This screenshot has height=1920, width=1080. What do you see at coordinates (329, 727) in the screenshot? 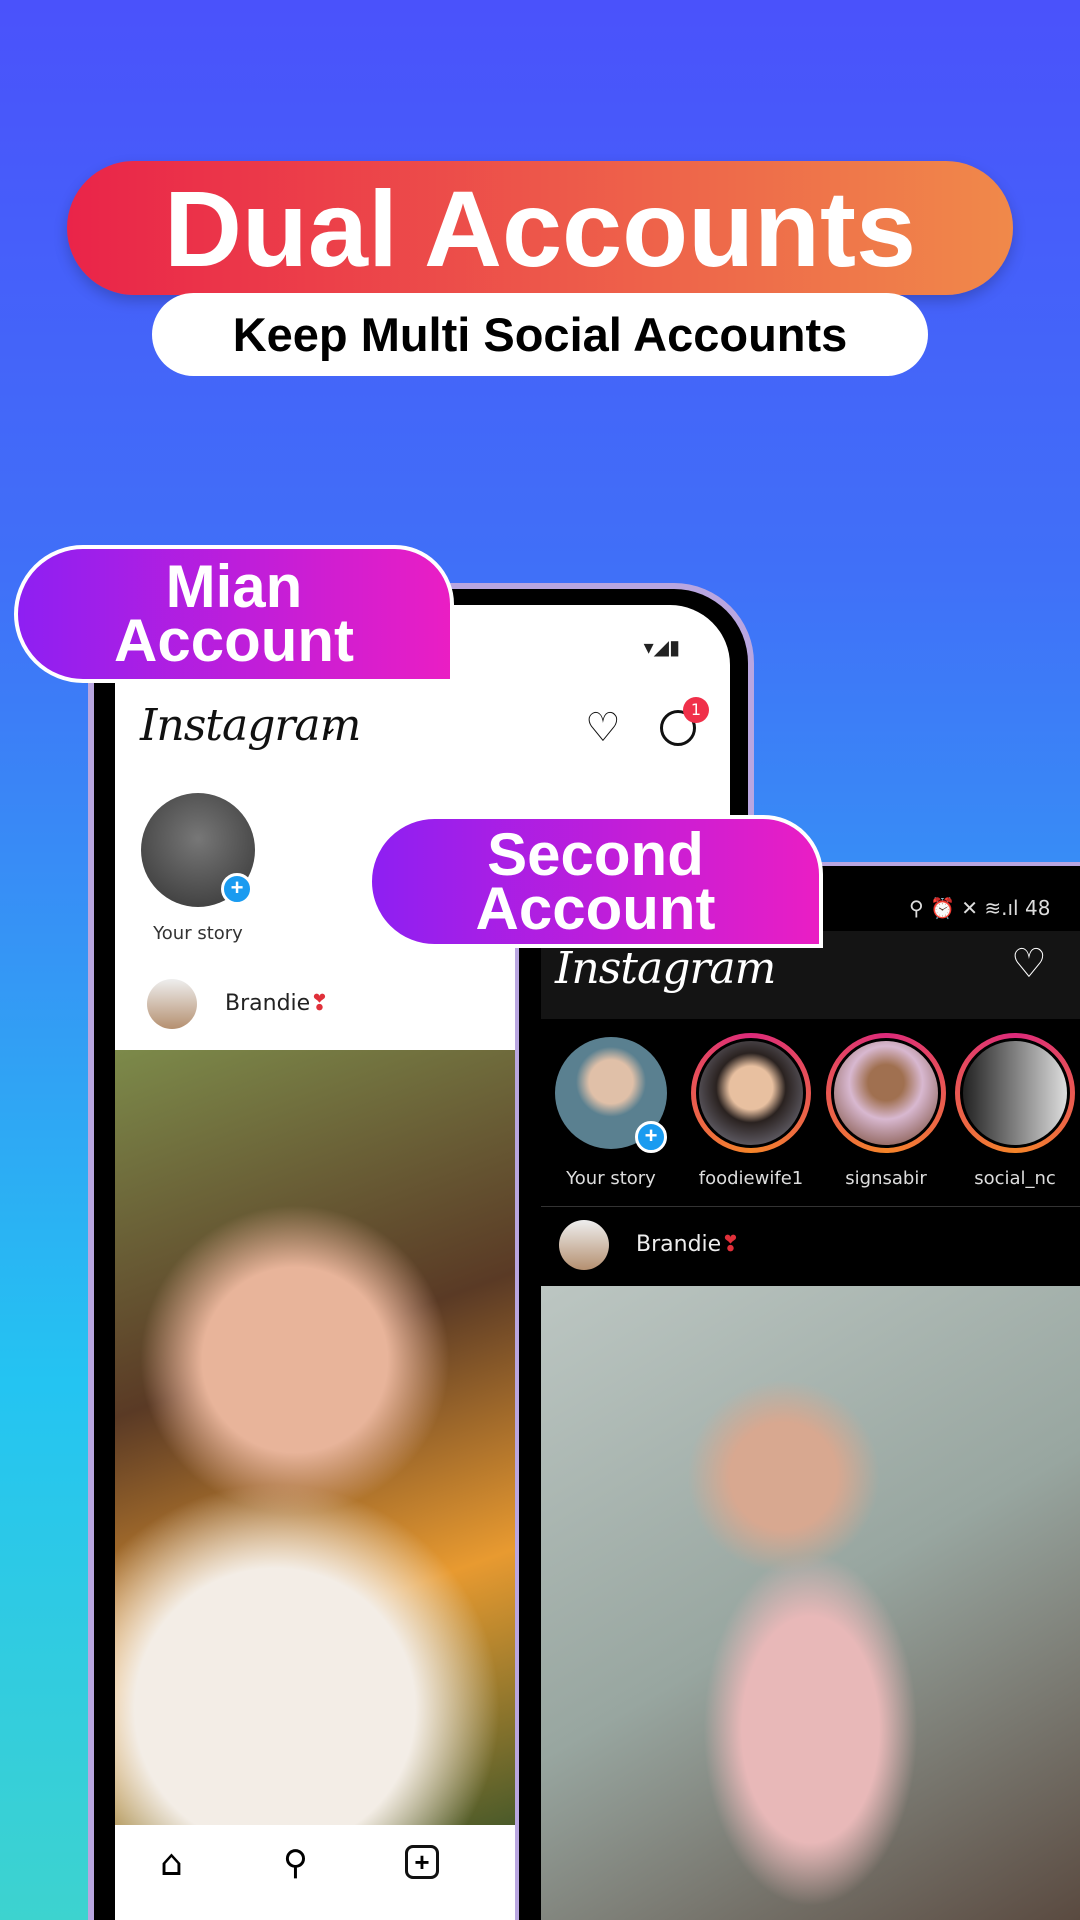
I see `chevron-down-icon: ⌄` at bounding box center [329, 727].